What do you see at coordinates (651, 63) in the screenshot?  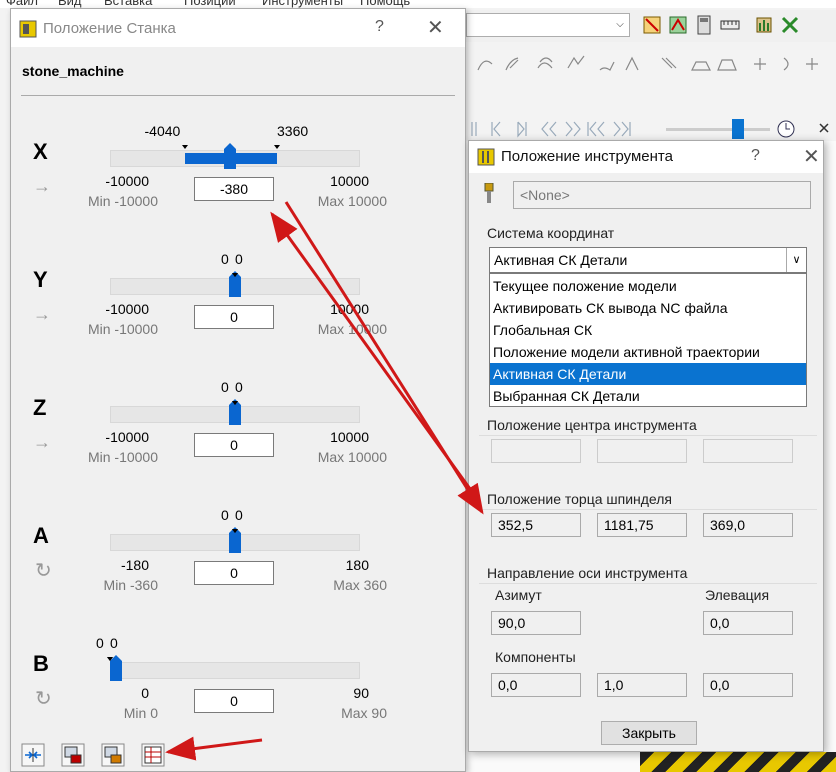 I see `strategy-icons` at bounding box center [651, 63].